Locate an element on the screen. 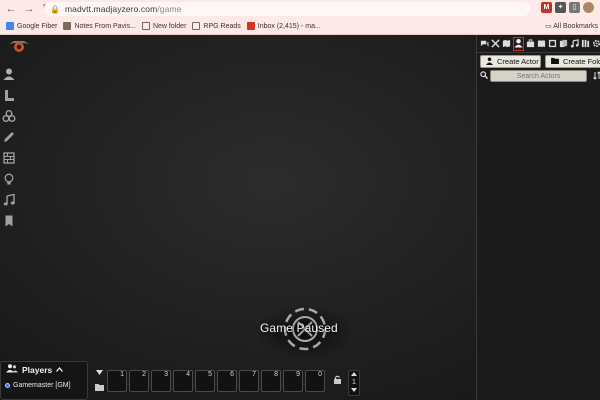  sound-icon is located at coordinates (9, 200).